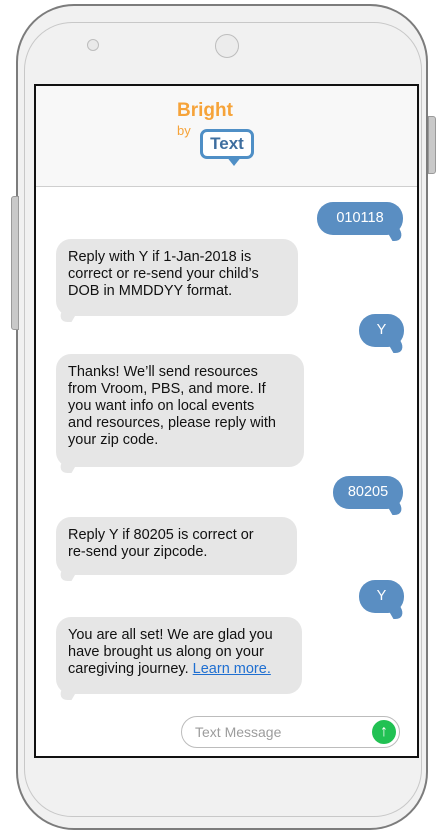 This screenshot has width=445, height=839. Describe the element at coordinates (15, 263) in the screenshot. I see `volume-button` at that location.